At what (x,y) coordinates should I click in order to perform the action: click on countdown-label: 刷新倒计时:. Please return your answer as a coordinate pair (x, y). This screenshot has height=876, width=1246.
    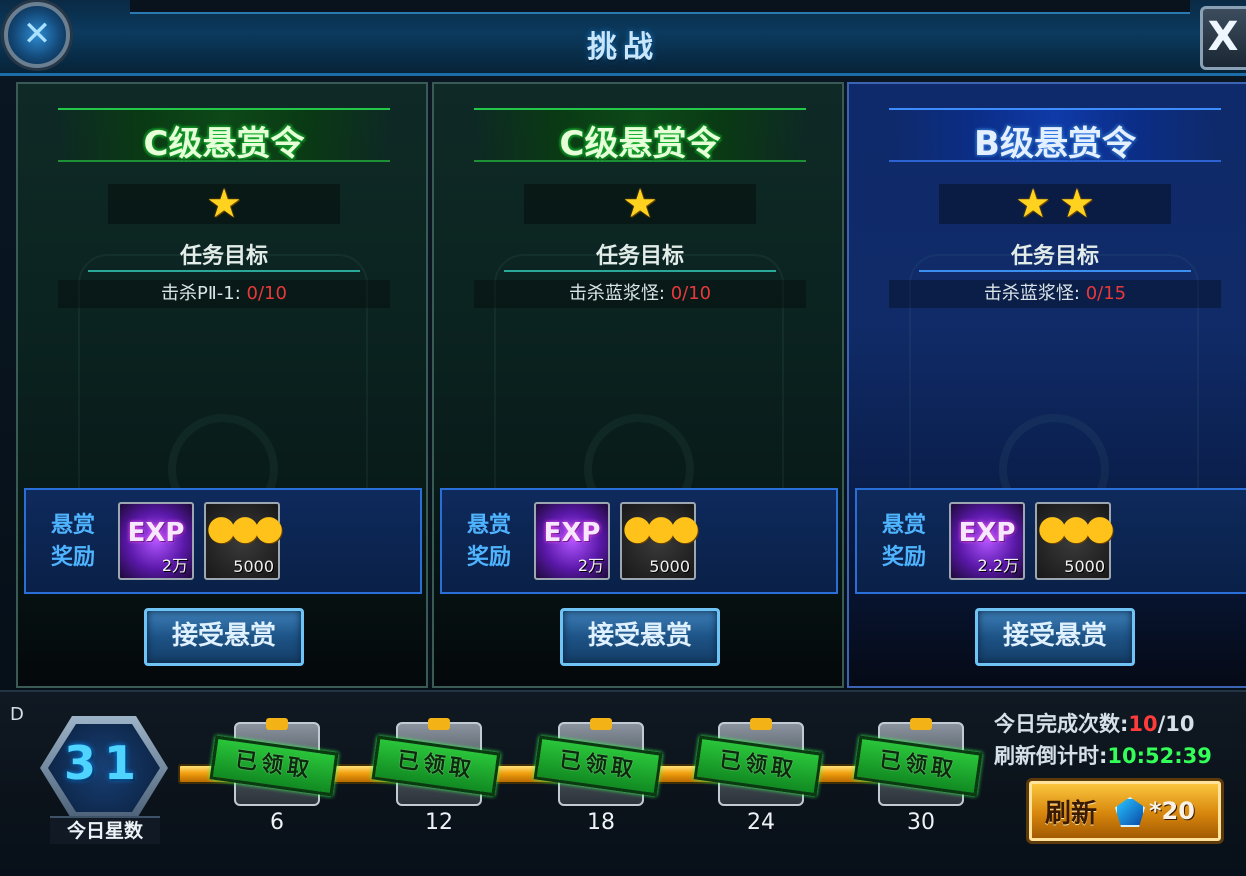
    Looking at the image, I should click on (1051, 756).